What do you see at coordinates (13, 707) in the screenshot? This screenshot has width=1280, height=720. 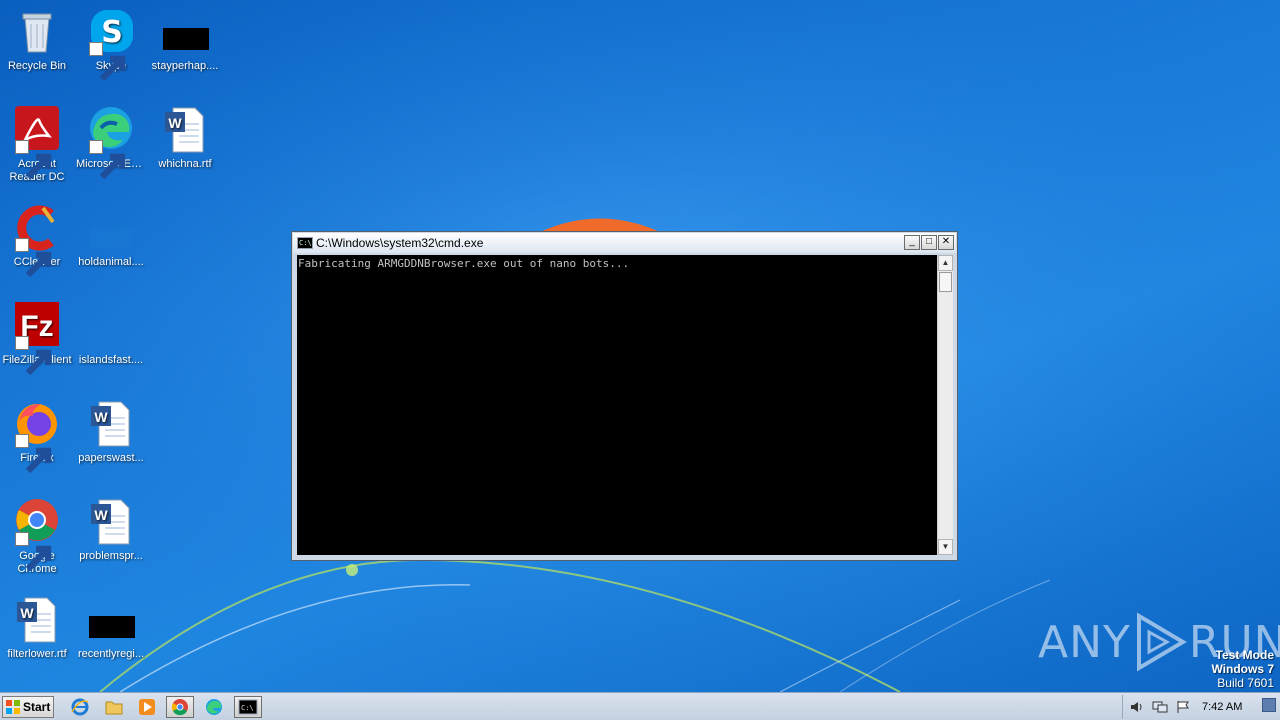 I see `windows-logo-icon` at bounding box center [13, 707].